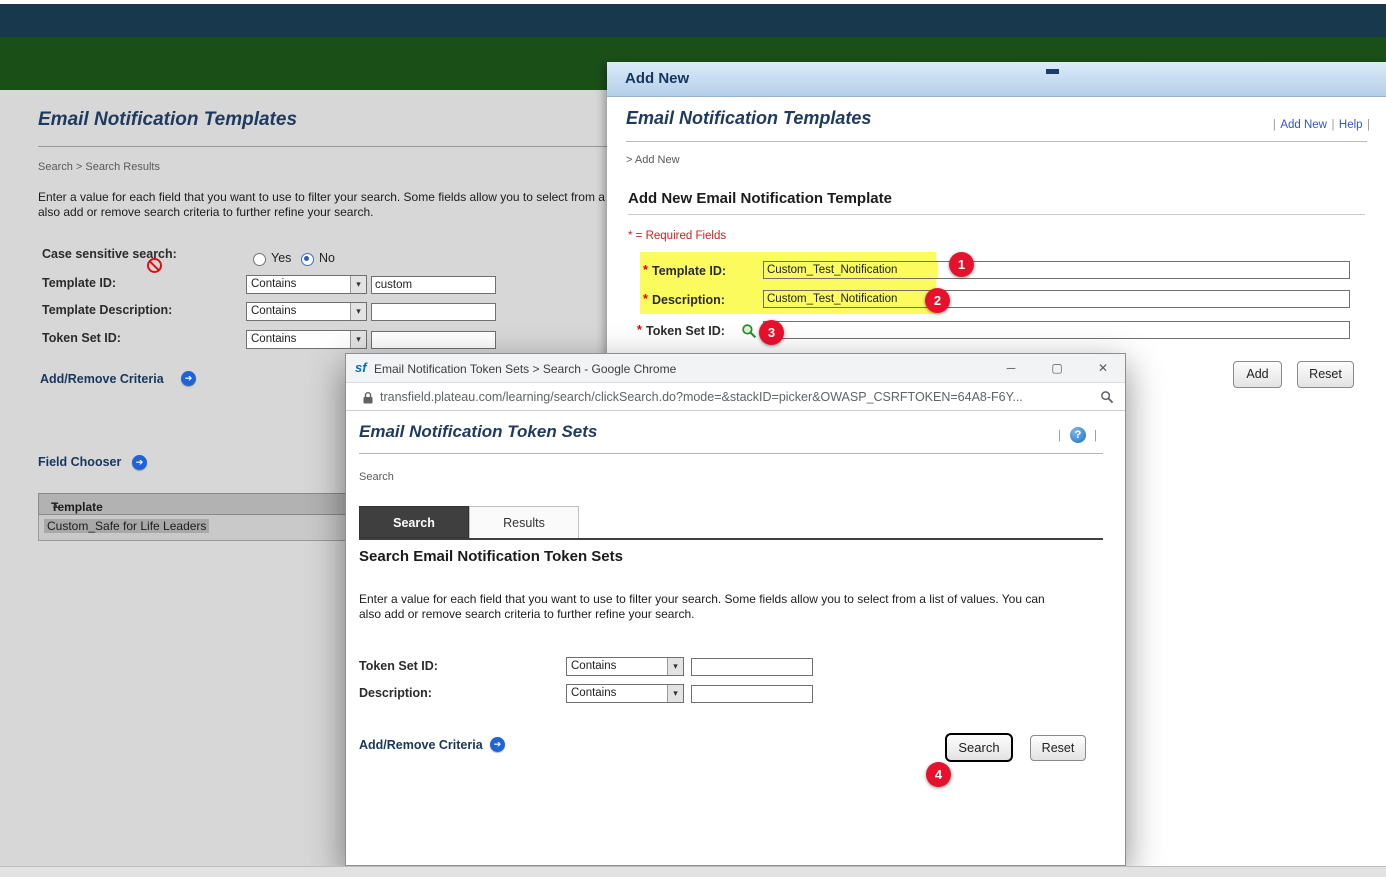  I want to click on template-id-input, so click(433, 285).